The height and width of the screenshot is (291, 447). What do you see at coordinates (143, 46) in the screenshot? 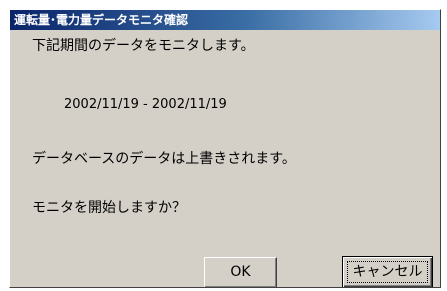
I see `message-period: 下記期間のデータをモニタします。` at bounding box center [143, 46].